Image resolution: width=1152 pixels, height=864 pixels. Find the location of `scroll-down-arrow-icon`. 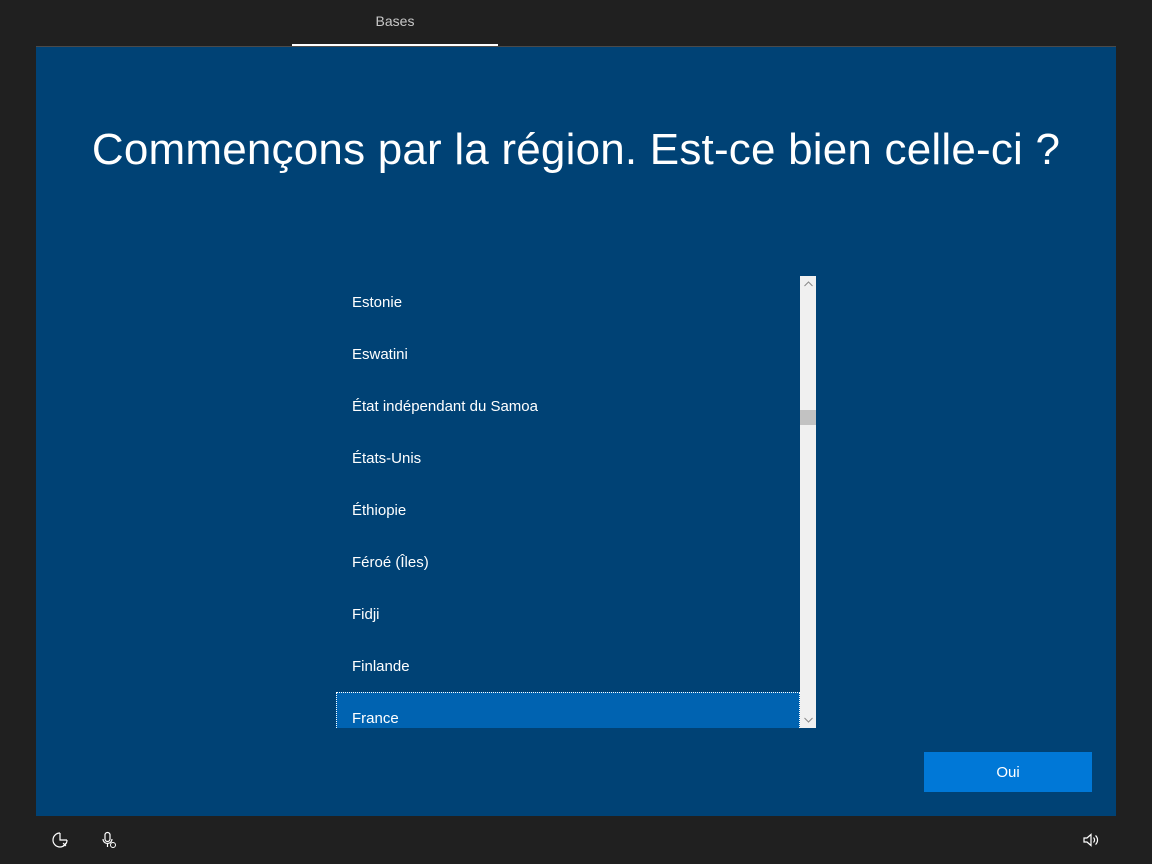

scroll-down-arrow-icon is located at coordinates (808, 720).